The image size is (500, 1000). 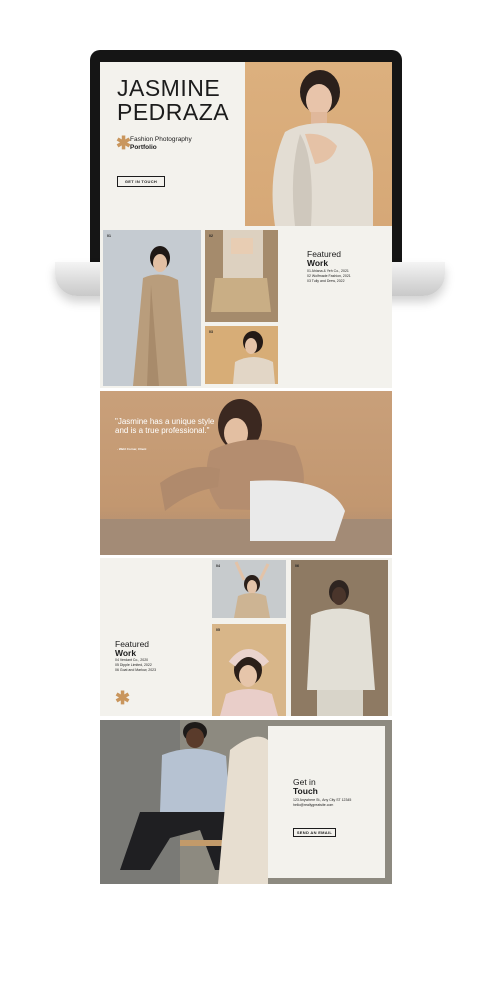 What do you see at coordinates (132, 449) in the screenshot?
I see `testimonial-author: - Wahl Corner, Client` at bounding box center [132, 449].